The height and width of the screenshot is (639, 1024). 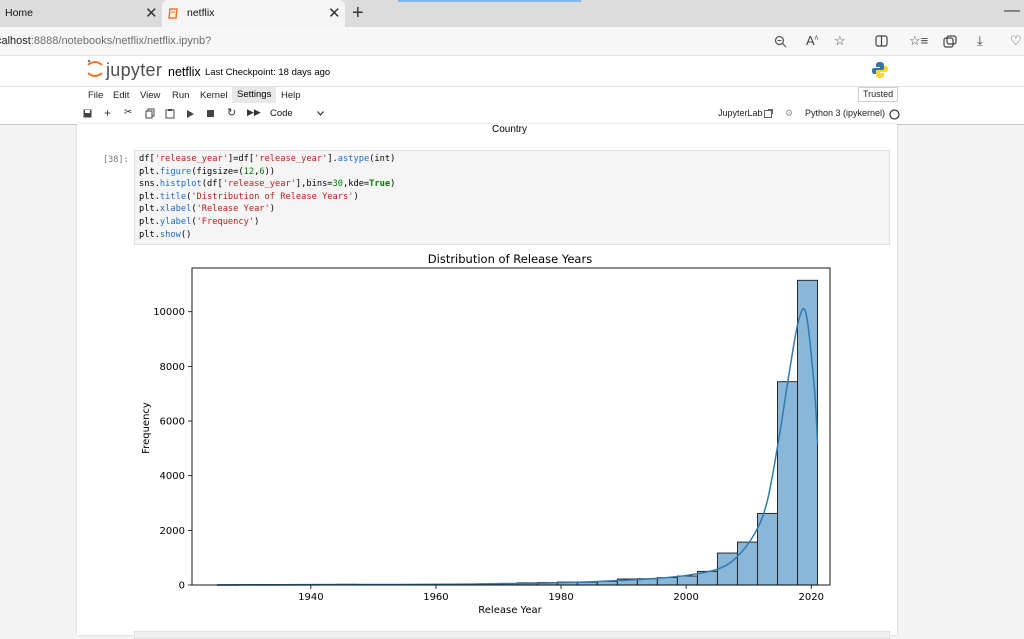 I want to click on y-tick-label: 2000, so click(x=172, y=531).